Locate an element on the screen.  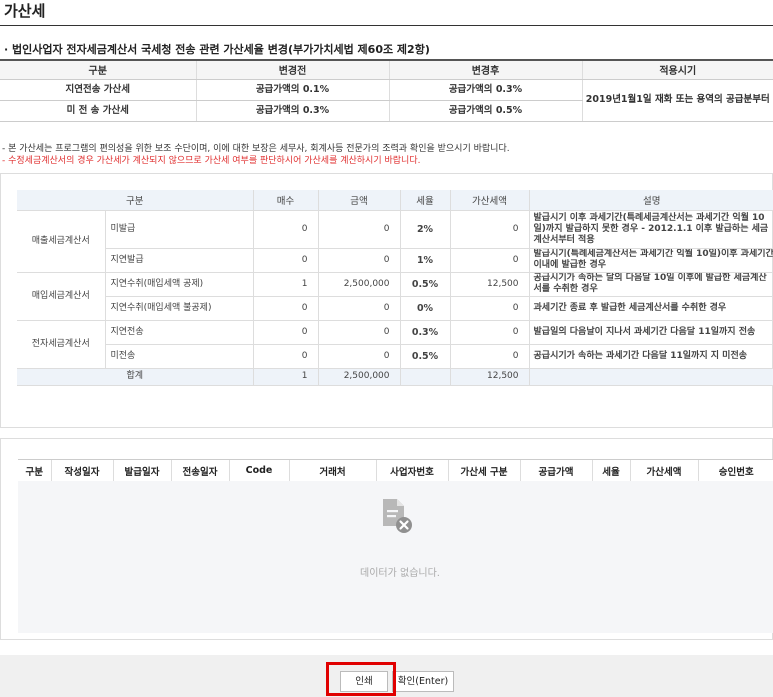
summary-description: 공급시기가 속하는 과세기간 다음달 11일까지 지 미전송 is located at coordinates (650, 356).